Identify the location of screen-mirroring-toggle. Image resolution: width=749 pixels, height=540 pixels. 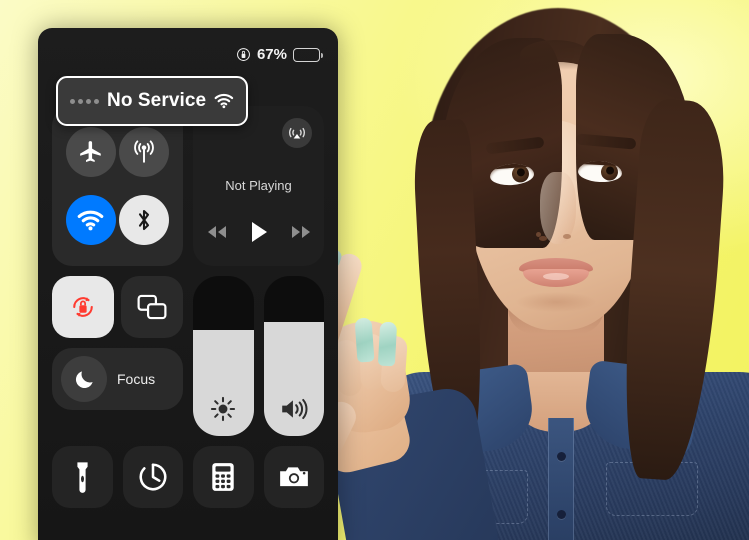
(152, 307).